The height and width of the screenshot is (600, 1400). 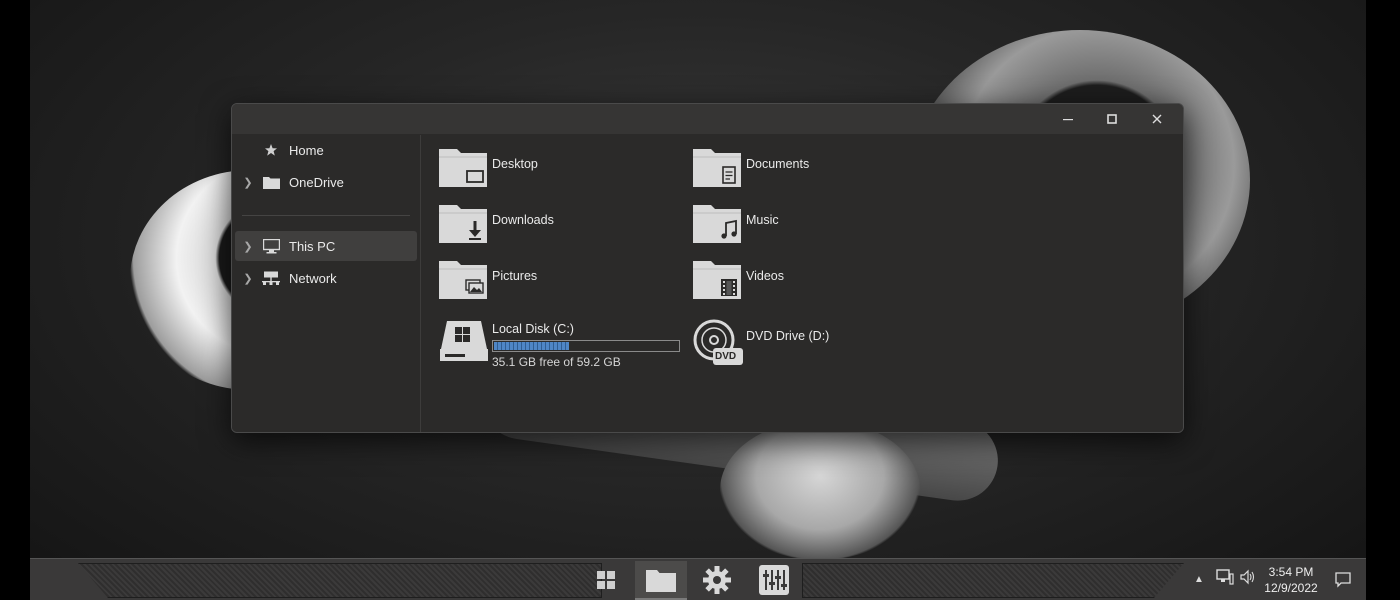 What do you see at coordinates (1199, 579) in the screenshot?
I see `chevron-up-icon: ▲` at bounding box center [1199, 579].